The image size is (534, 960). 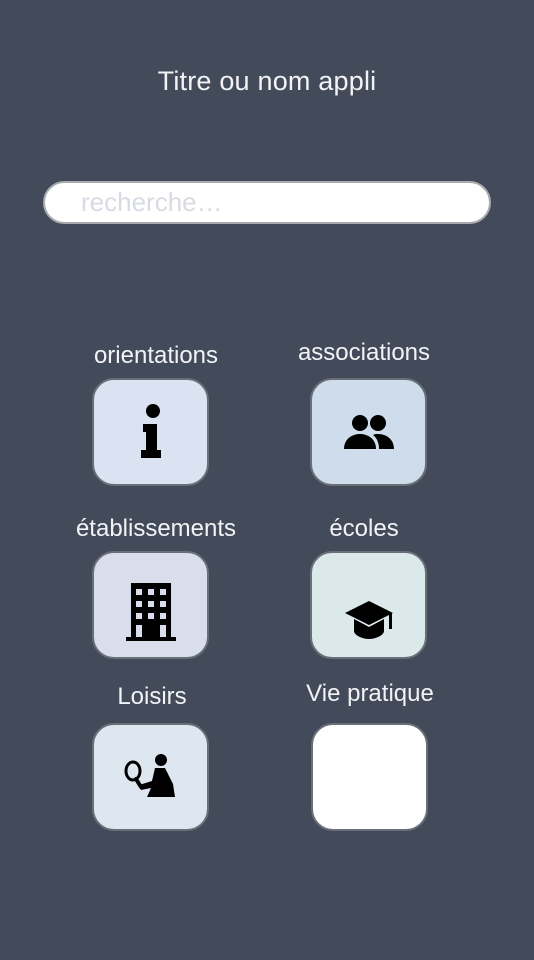 I want to click on app-title: Titre ou nom appli, so click(x=267, y=81).